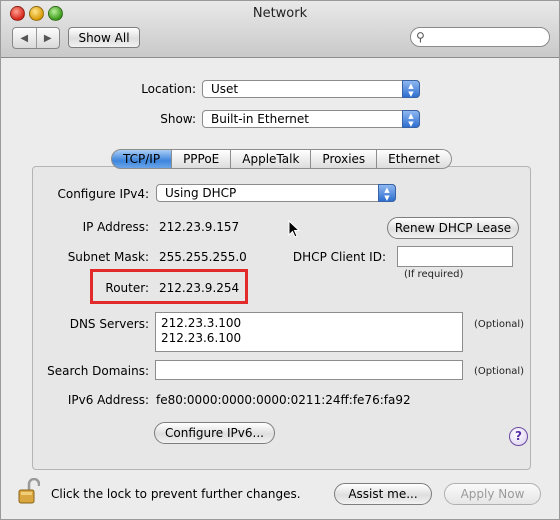  Describe the element at coordinates (271, 159) in the screenshot. I see `tab-appletalk: AppleTalk` at that location.